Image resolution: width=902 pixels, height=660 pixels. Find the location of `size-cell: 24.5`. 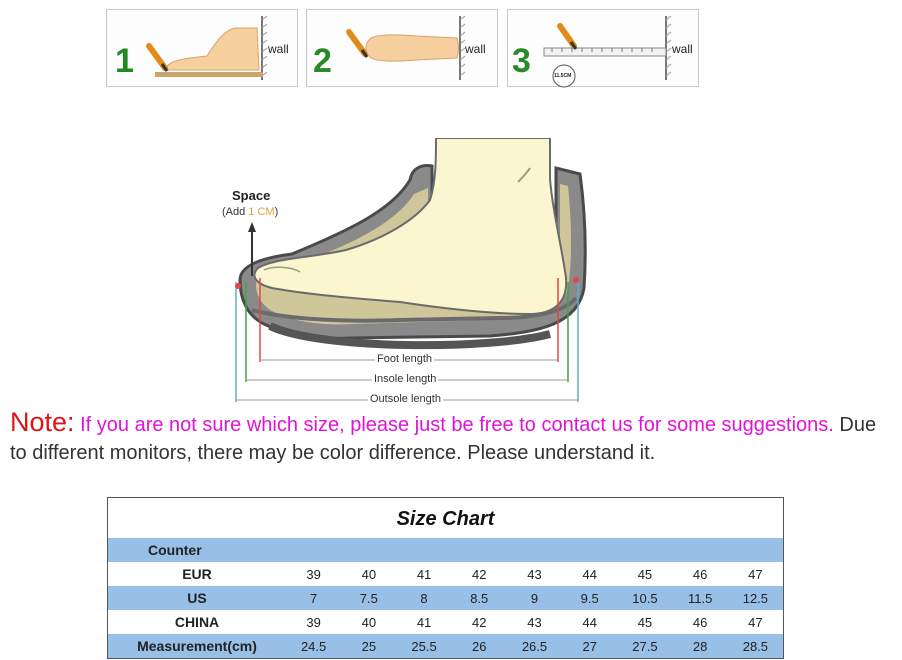

size-cell: 24.5 is located at coordinates (314, 646).